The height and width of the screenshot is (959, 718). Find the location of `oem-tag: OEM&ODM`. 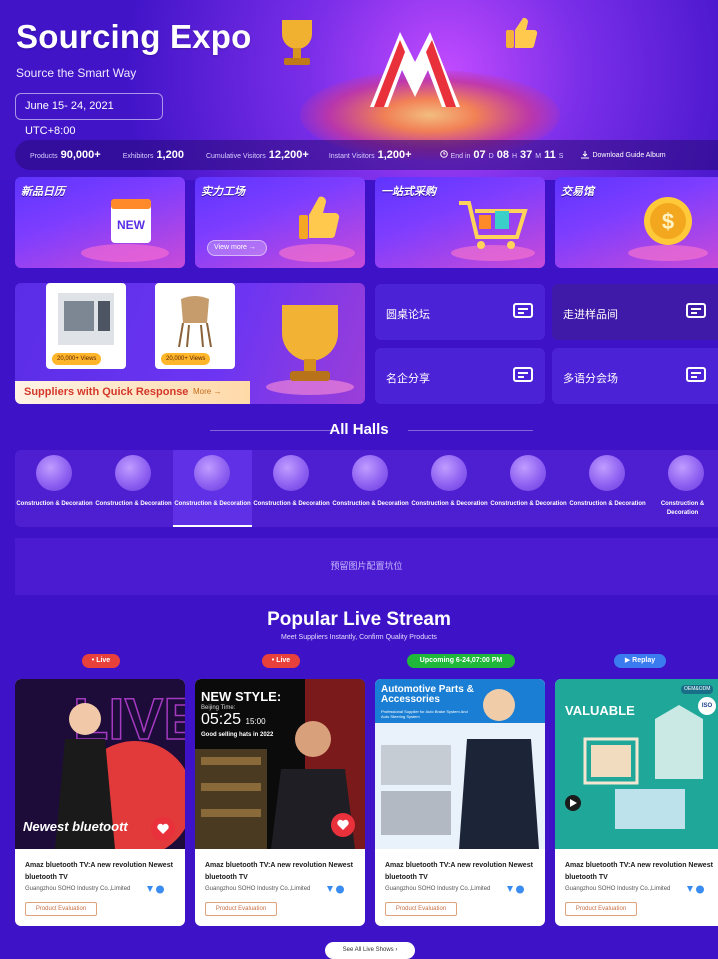

oem-tag: OEM&ODM is located at coordinates (697, 689).